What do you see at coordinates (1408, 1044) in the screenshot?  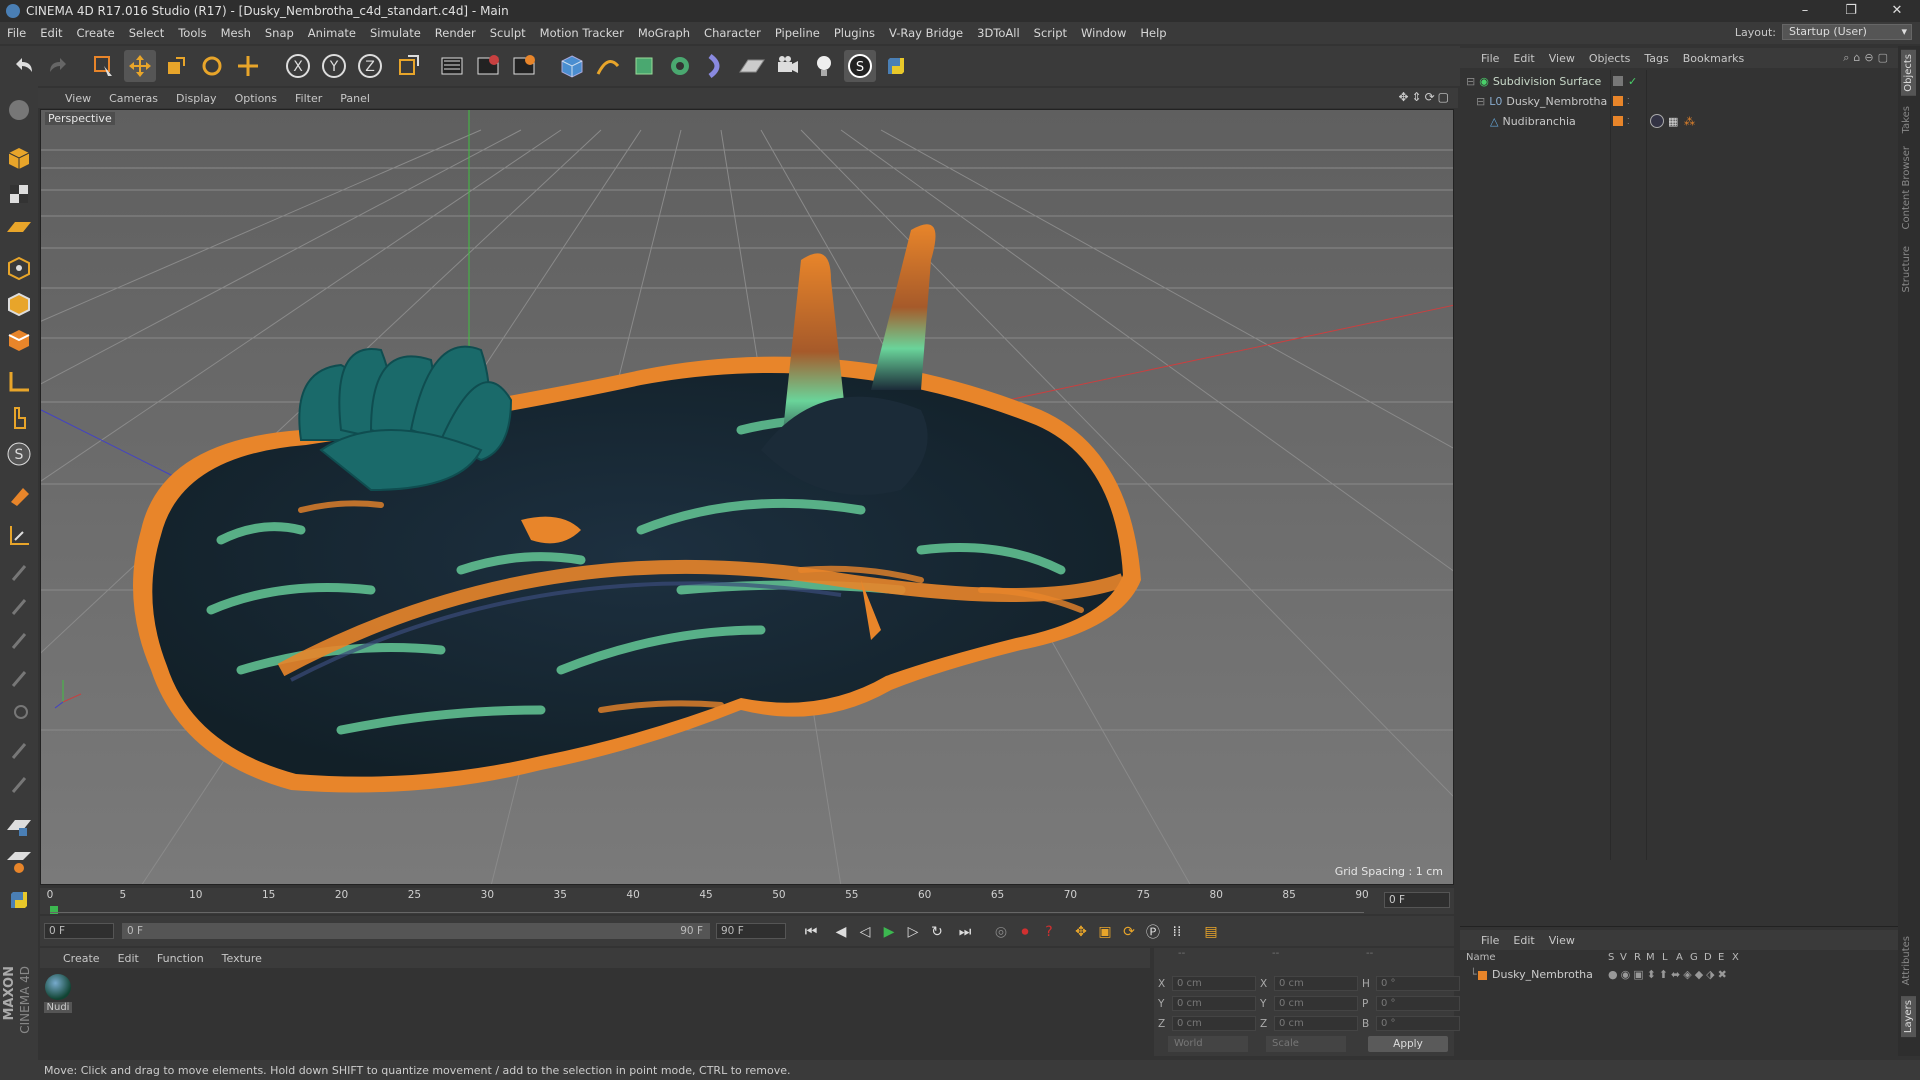 I see `apply-button: Apply` at bounding box center [1408, 1044].